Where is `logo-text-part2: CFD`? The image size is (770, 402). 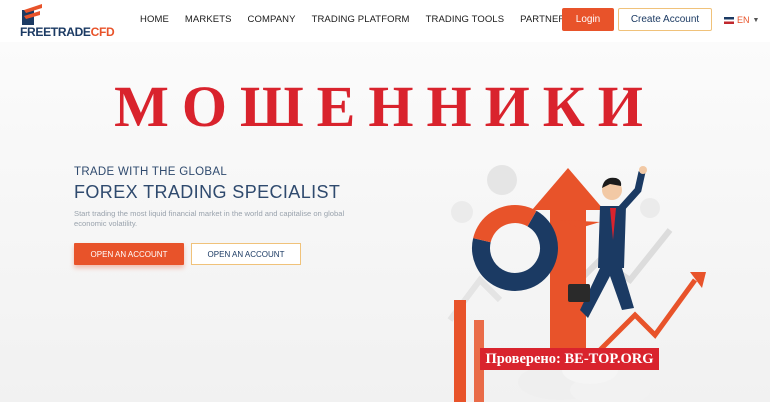 logo-text-part2: CFD is located at coordinates (102, 32).